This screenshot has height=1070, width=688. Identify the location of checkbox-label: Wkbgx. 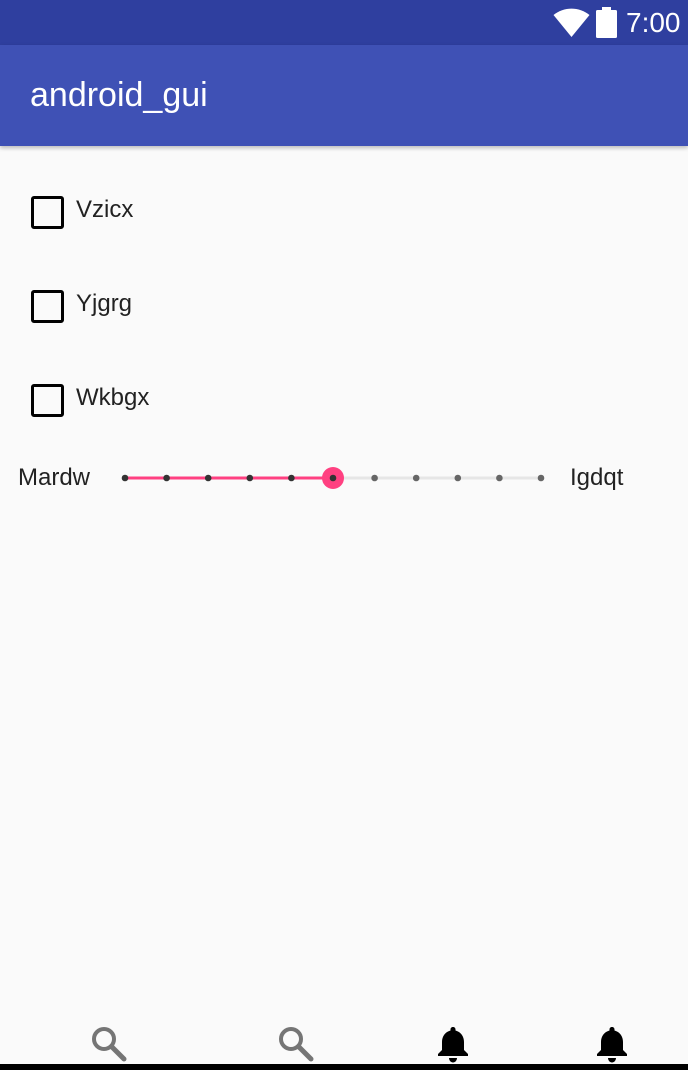
(113, 397).